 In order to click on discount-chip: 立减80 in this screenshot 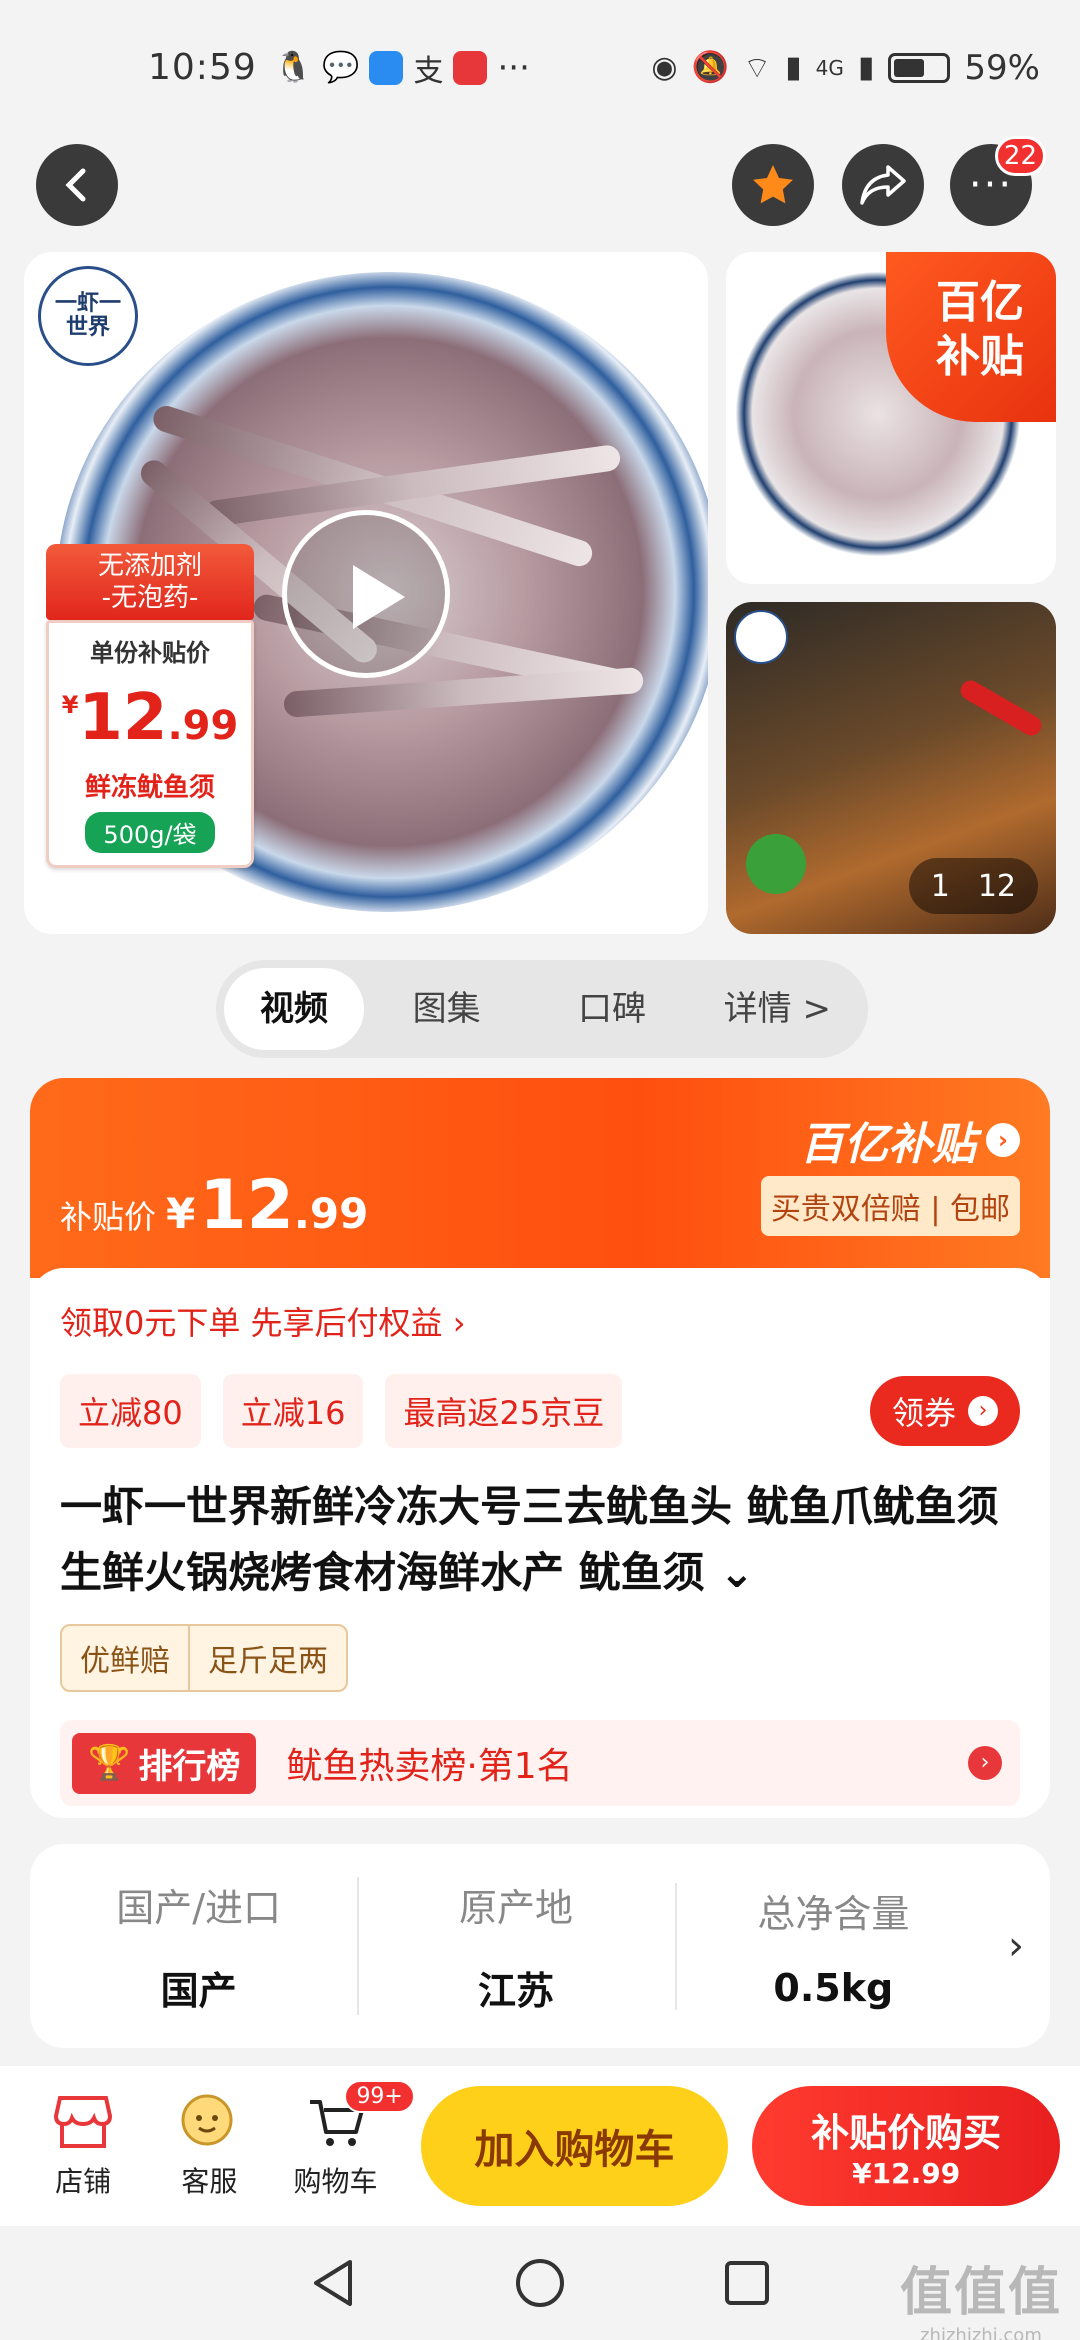, I will do `click(130, 1411)`.